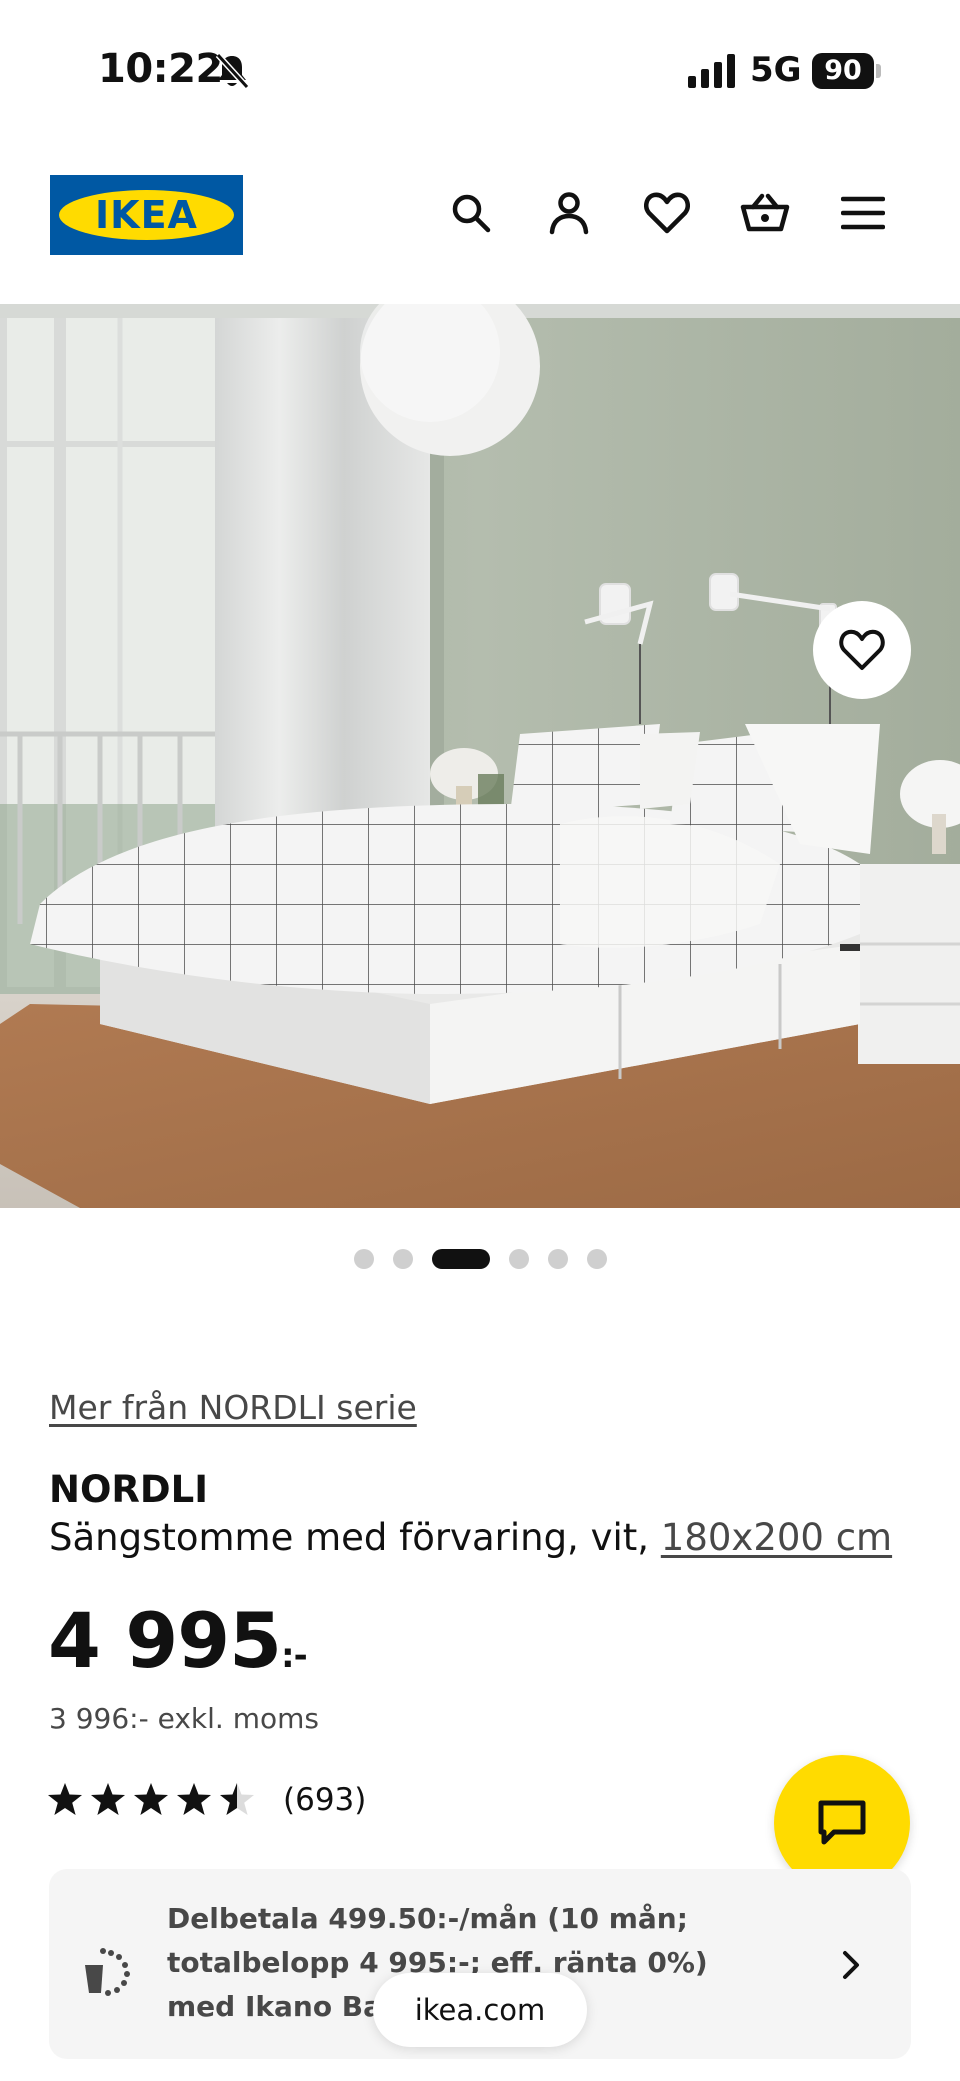 This screenshot has height=2081, width=960. I want to click on status-time: 10:22, so click(160, 69).